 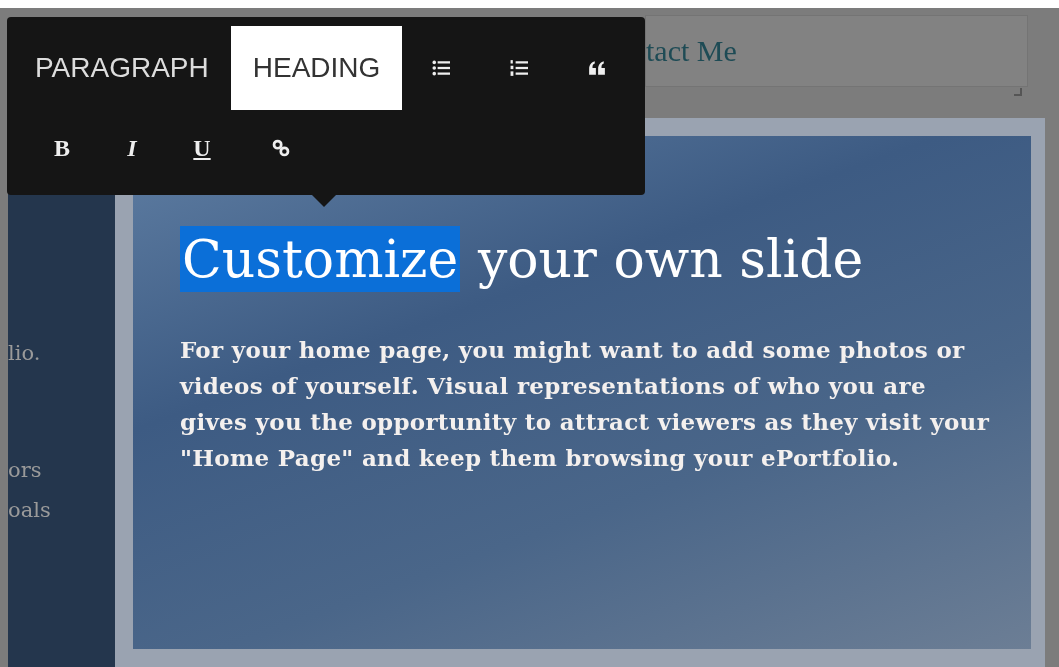 I want to click on quote-icon, so click(x=597, y=68).